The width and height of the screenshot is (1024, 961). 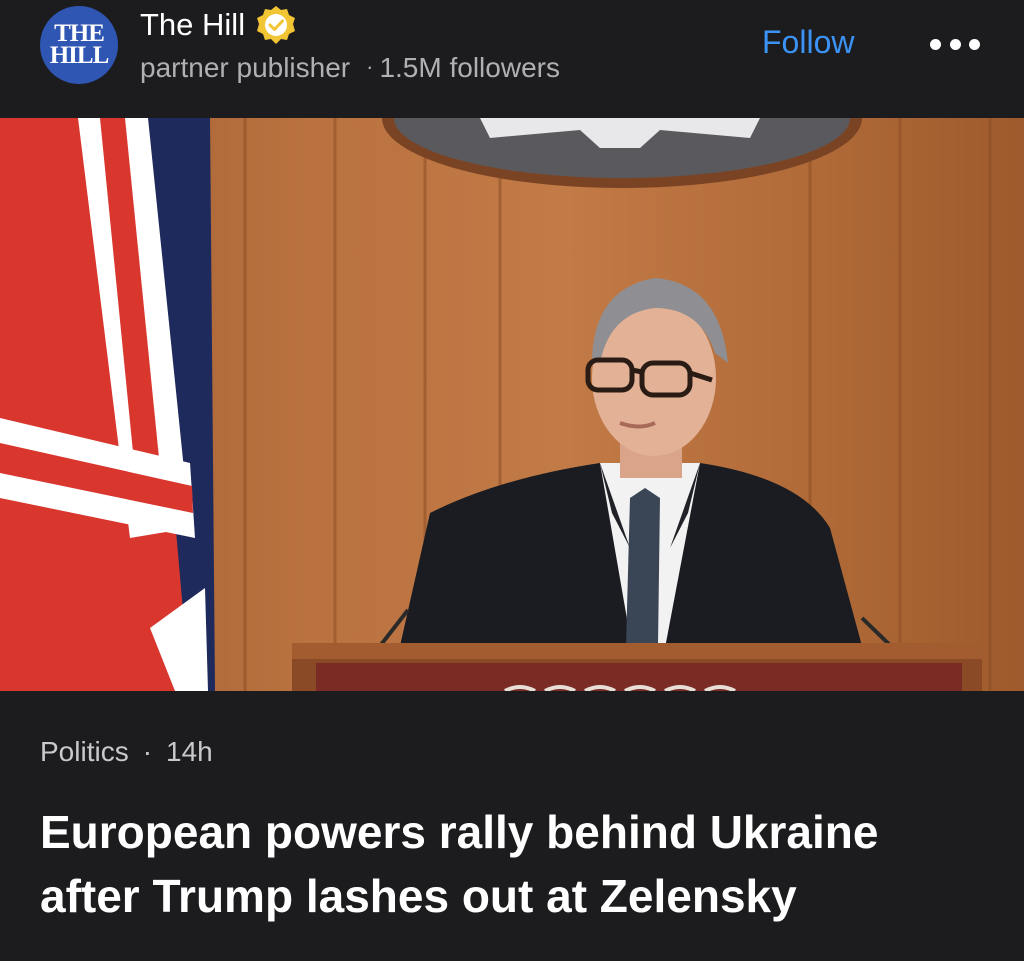 I want to click on article-meta: Politics · 14h, so click(x=126, y=752).